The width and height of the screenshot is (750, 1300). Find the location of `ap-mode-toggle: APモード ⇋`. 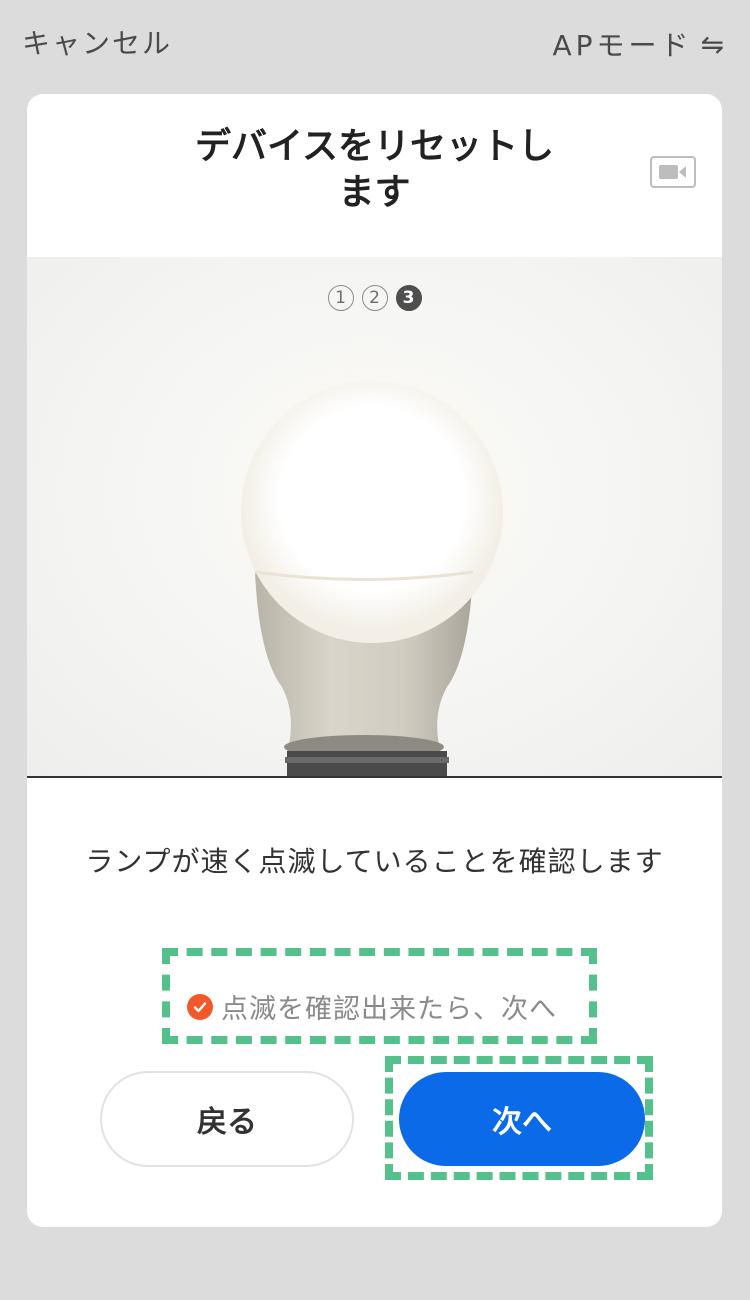

ap-mode-toggle: APモード ⇋ is located at coordinates (640, 44).